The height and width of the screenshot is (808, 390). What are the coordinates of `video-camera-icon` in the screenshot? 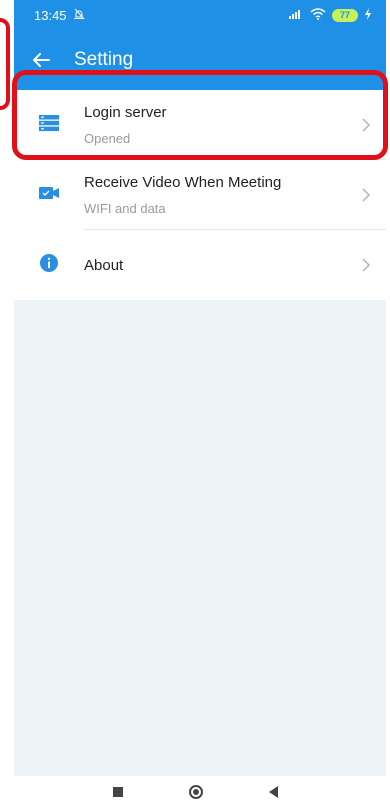 It's located at (49, 195).